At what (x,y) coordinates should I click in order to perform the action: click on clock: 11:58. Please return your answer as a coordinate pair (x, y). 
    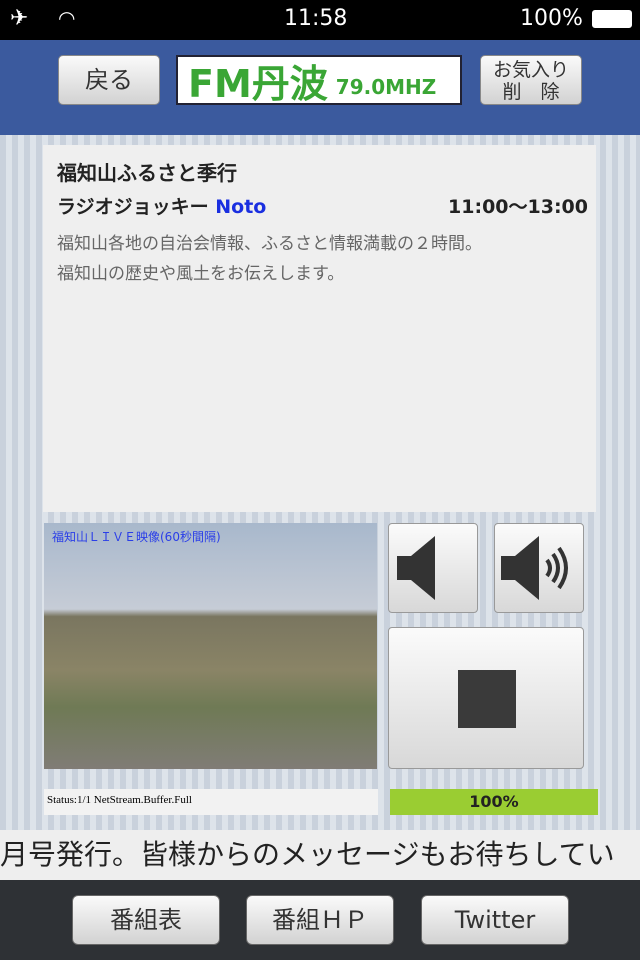
    Looking at the image, I should click on (316, 18).